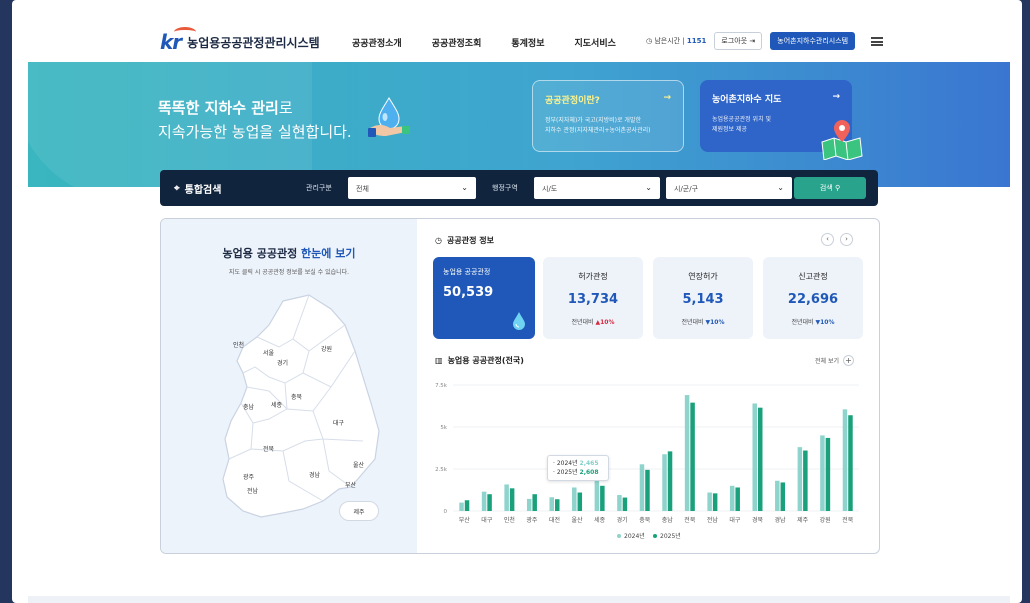  Describe the element at coordinates (848, 360) in the screenshot. I see `plus-icon: +` at that location.